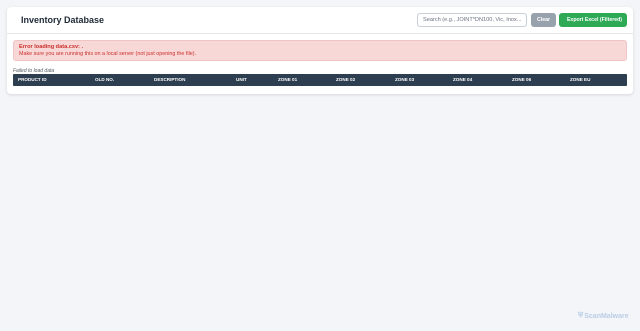 Image resolution: width=640 pixels, height=331 pixels. What do you see at coordinates (32, 80) in the screenshot?
I see `column-header-product-id: PRODUCT ID` at bounding box center [32, 80].